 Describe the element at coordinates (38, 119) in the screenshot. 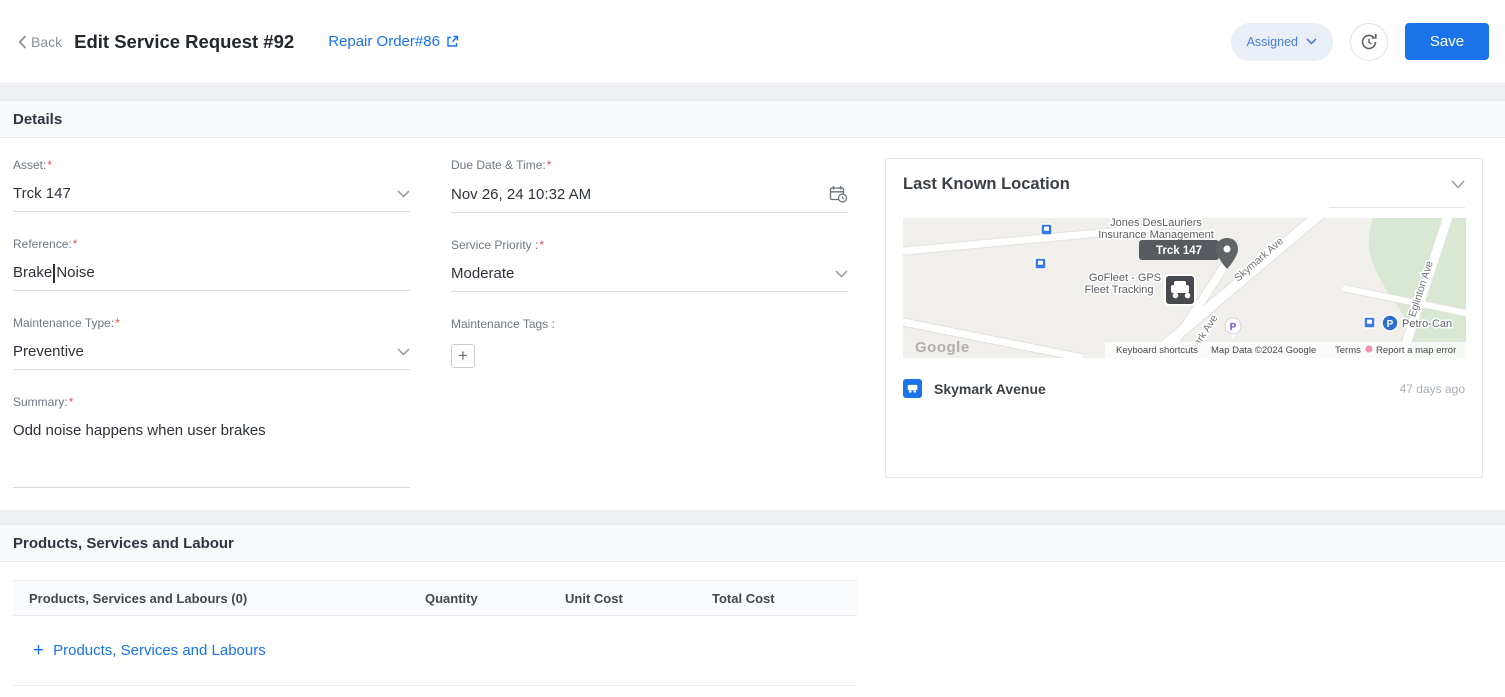

I see `details-section-title: Details` at that location.